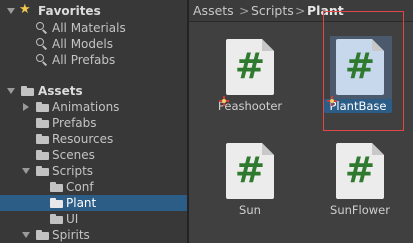 The height and width of the screenshot is (243, 413). Describe the element at coordinates (81, 203) in the screenshot. I see `tree-item-label: Plant` at that location.